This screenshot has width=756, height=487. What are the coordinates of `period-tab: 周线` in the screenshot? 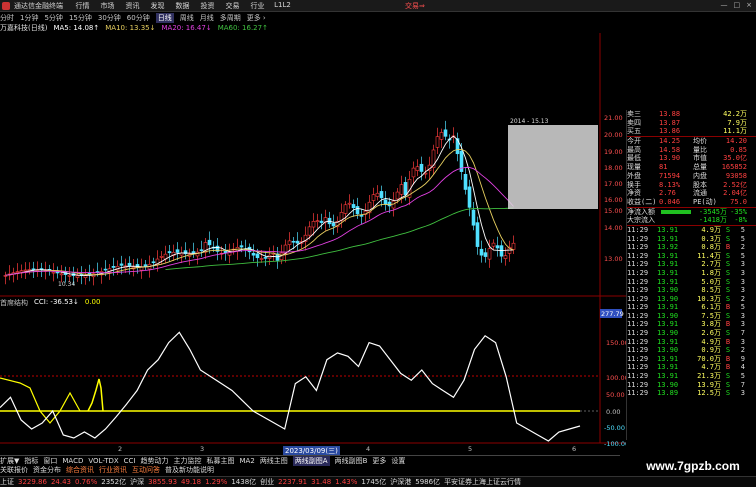 It's located at (187, 18).